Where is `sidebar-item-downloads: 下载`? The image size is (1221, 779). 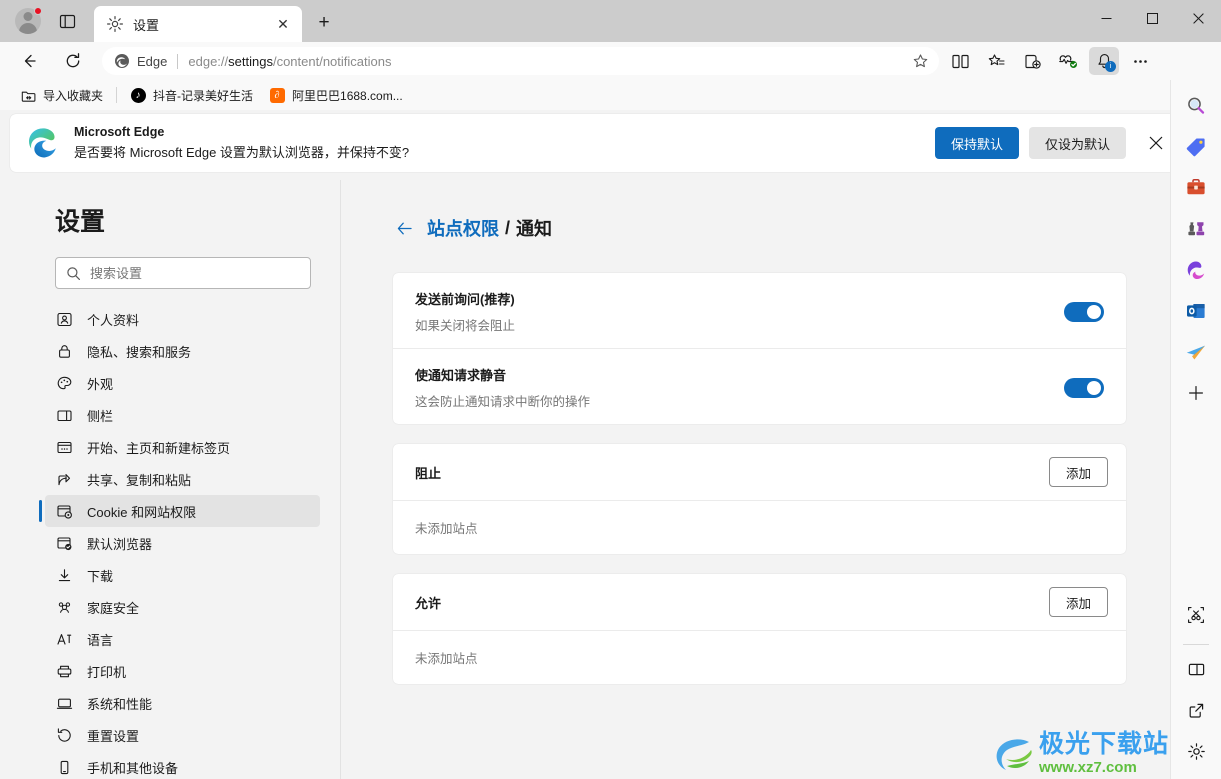 sidebar-item-downloads: 下载 is located at coordinates (182, 575).